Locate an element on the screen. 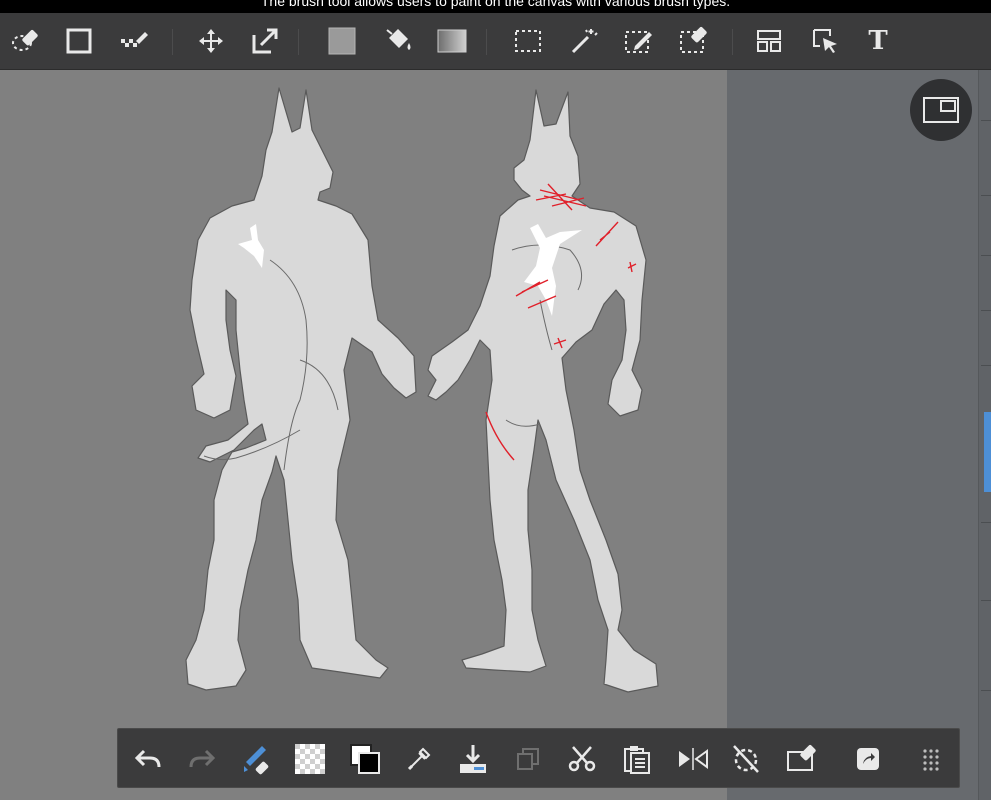  undo-button is located at coordinates (148, 759).